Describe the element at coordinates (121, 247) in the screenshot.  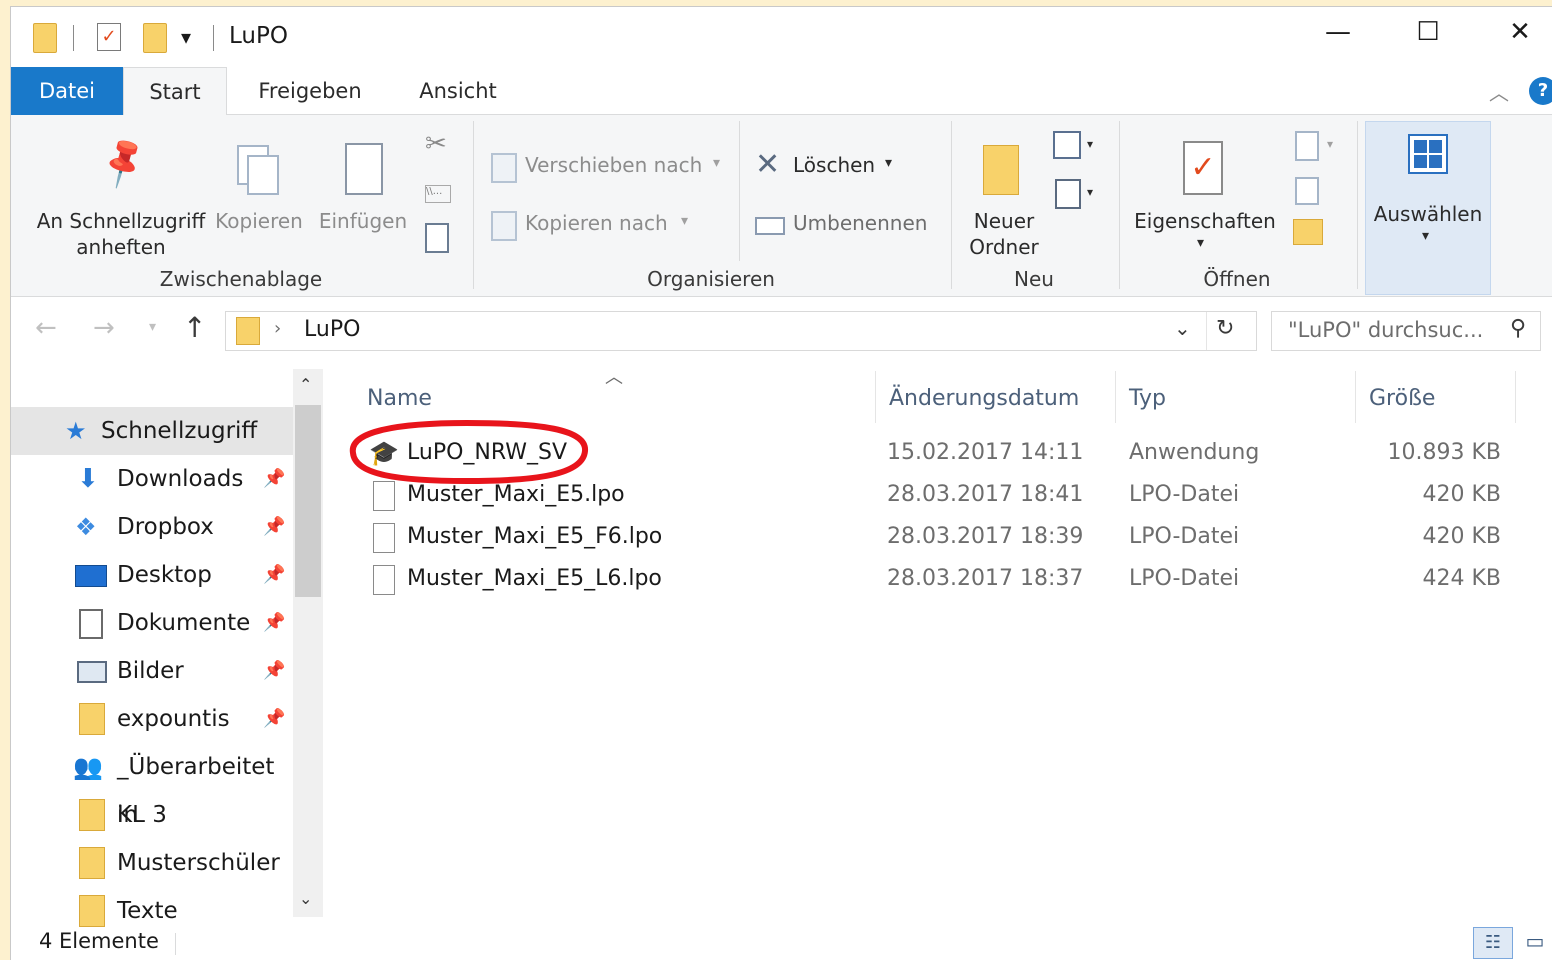
I see `pin-label-line2: anheften` at that location.